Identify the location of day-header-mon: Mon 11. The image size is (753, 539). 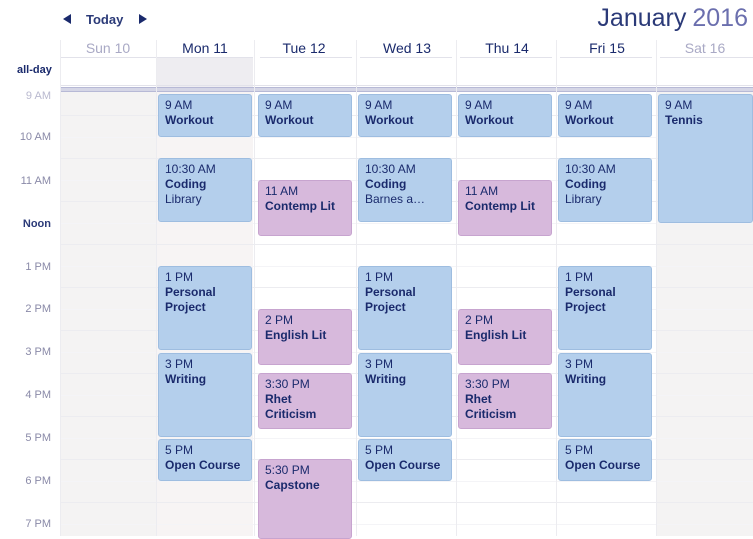
(205, 49).